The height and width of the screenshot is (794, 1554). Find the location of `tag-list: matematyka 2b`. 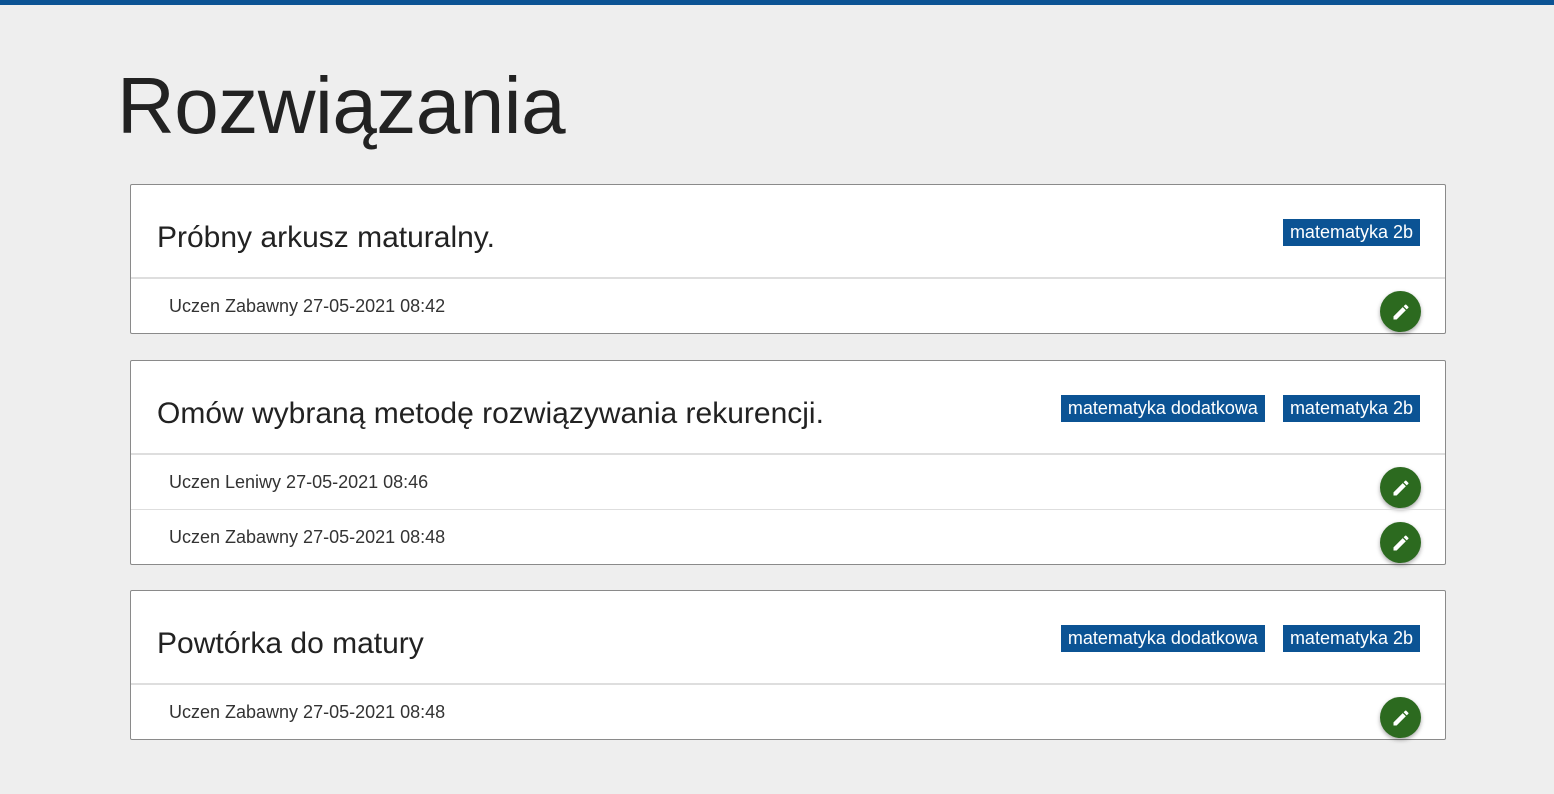

tag-list: matematyka 2b is located at coordinates (1351, 232).